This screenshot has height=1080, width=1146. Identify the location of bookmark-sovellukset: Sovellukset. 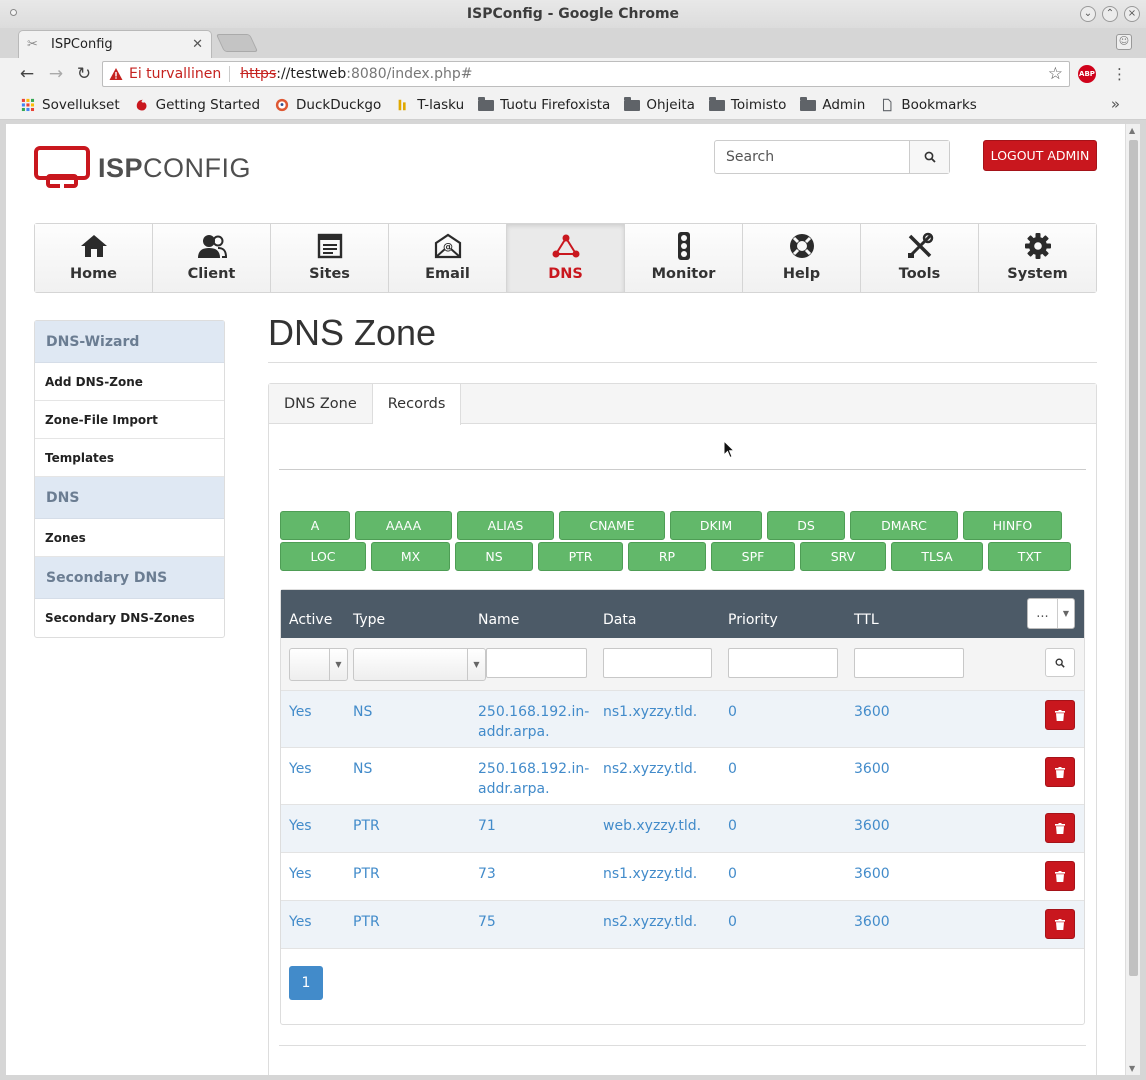
(70, 105).